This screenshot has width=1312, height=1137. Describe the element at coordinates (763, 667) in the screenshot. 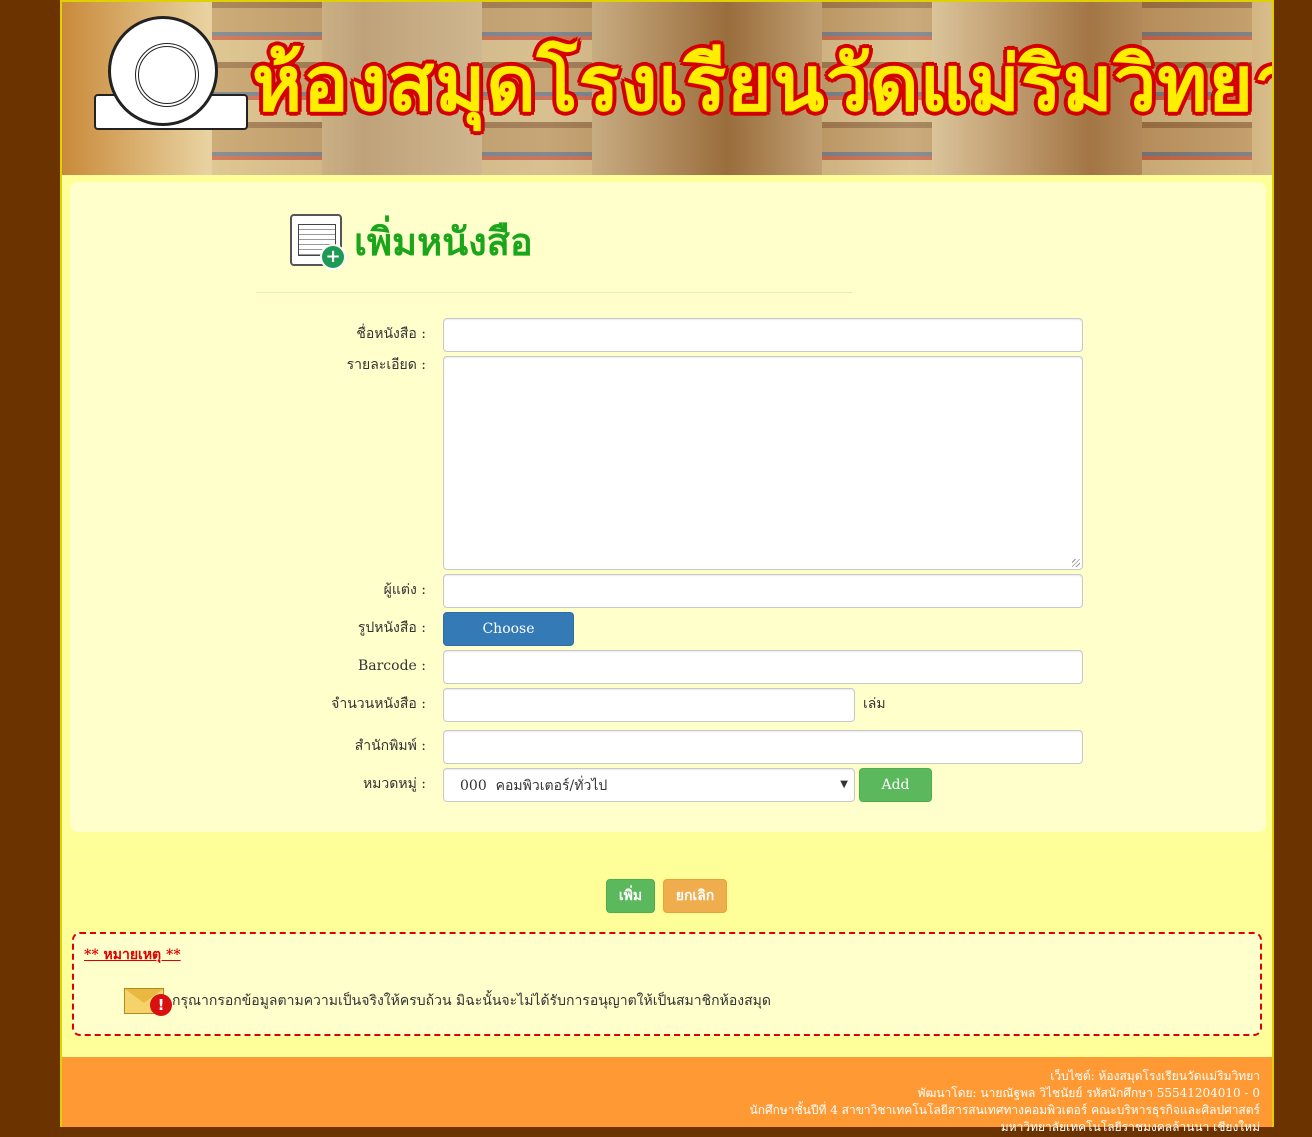

I see `barcode-input` at that location.